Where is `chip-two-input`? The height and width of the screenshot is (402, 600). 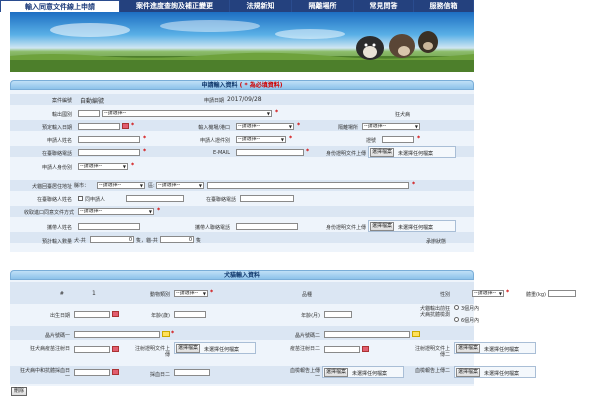
chip-two-input is located at coordinates (367, 334).